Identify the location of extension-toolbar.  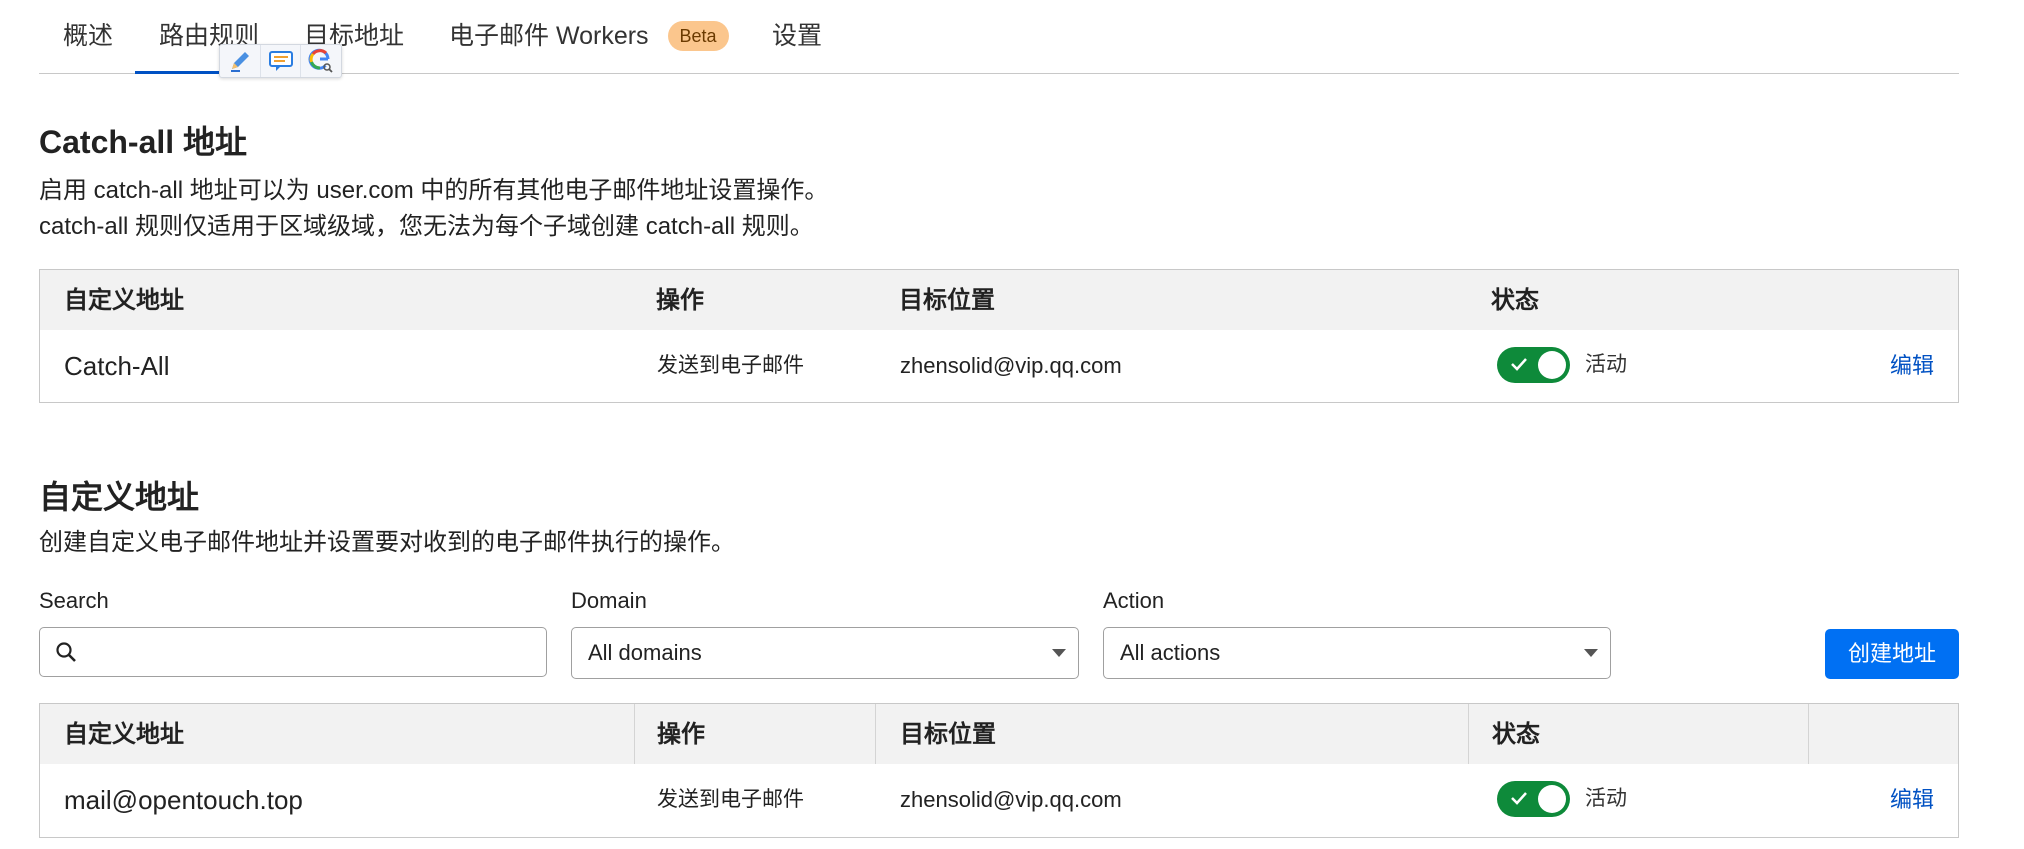
(280, 61).